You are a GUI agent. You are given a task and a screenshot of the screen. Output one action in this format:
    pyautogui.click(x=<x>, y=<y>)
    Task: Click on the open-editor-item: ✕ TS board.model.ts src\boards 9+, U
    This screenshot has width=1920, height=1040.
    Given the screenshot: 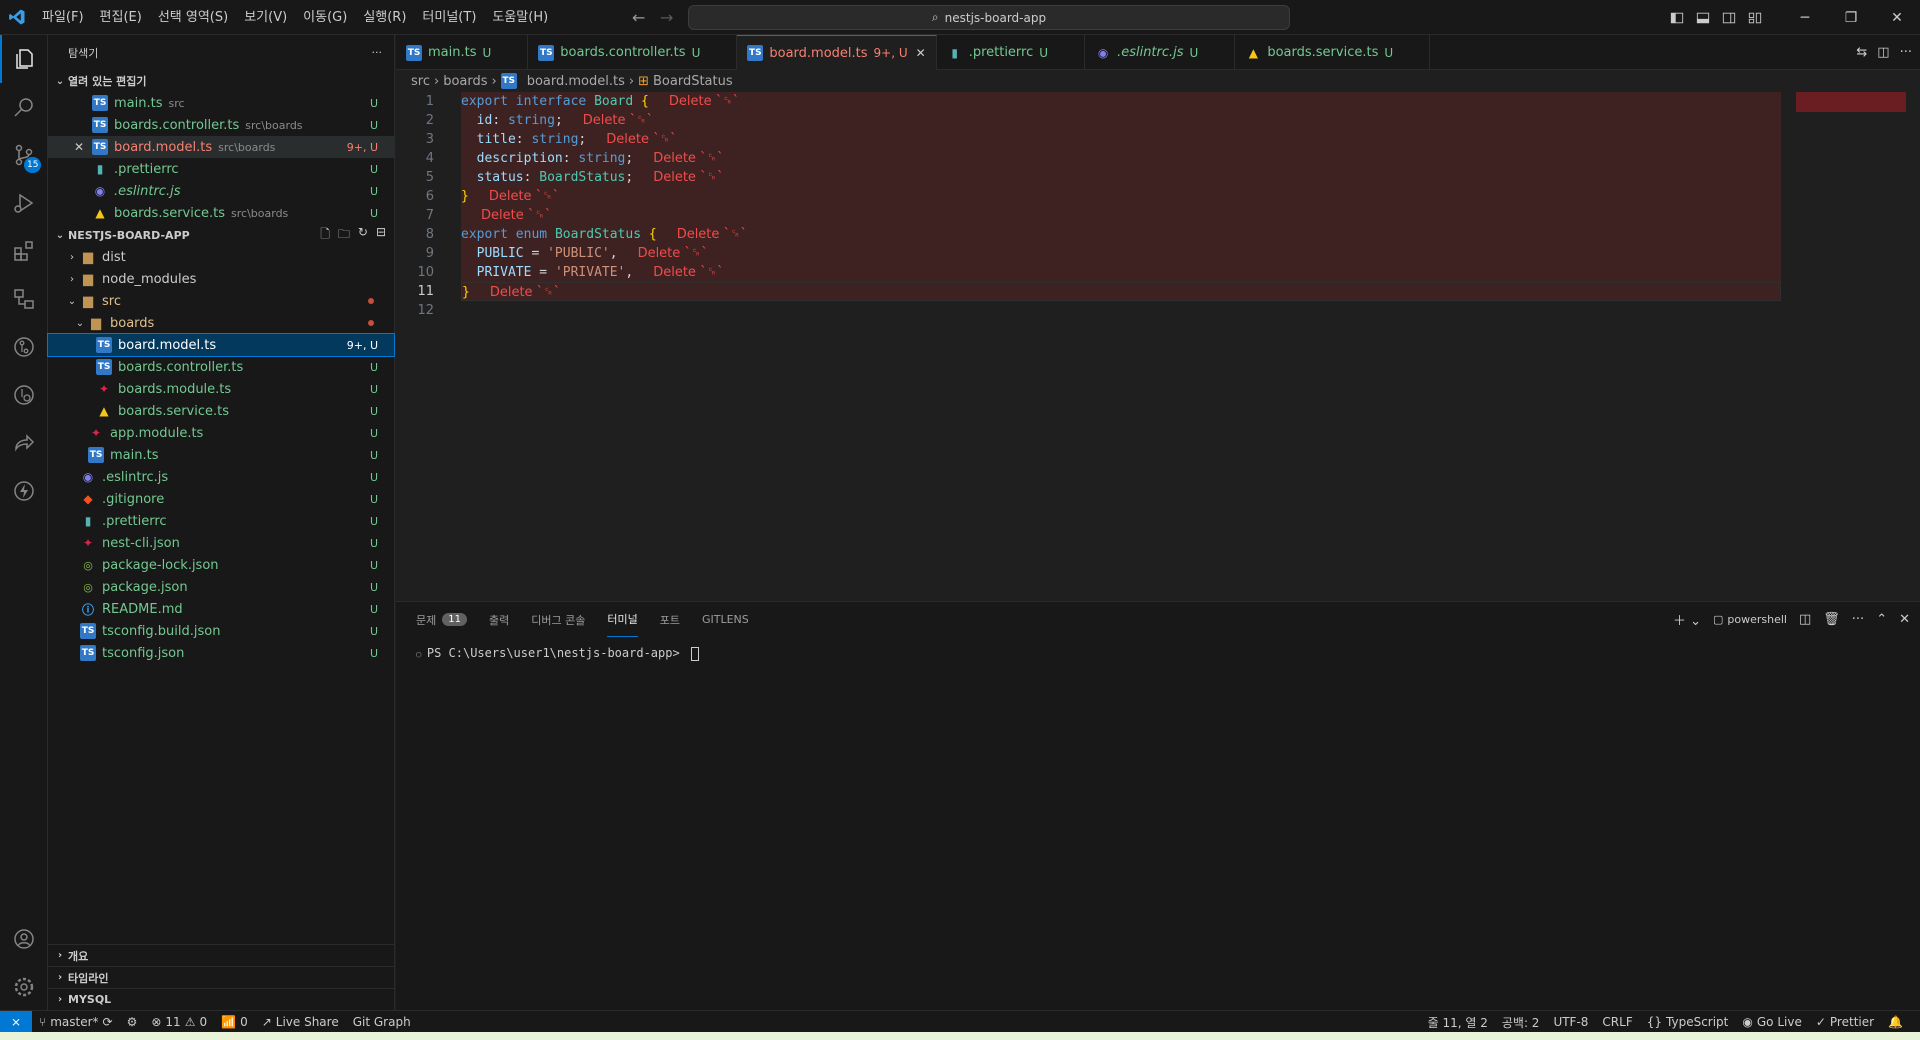 What is the action you would take?
    pyautogui.click(x=221, y=147)
    